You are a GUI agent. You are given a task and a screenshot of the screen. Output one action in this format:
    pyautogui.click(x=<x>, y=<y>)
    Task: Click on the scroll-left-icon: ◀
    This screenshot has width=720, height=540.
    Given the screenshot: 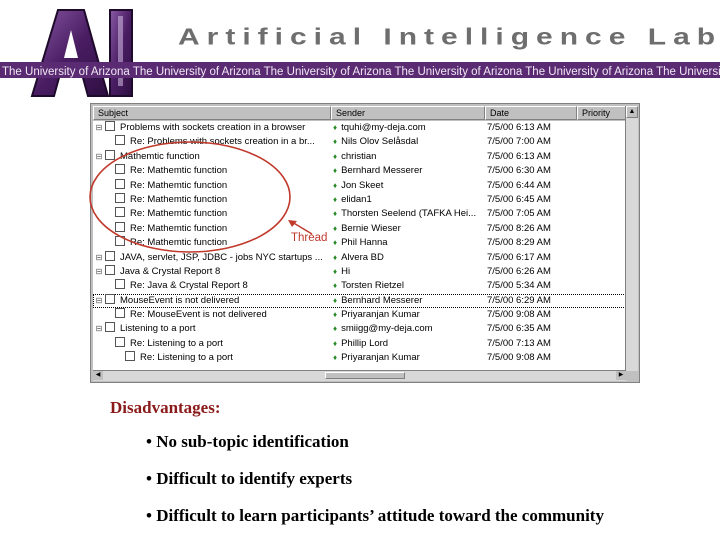 What is the action you would take?
    pyautogui.click(x=98, y=375)
    